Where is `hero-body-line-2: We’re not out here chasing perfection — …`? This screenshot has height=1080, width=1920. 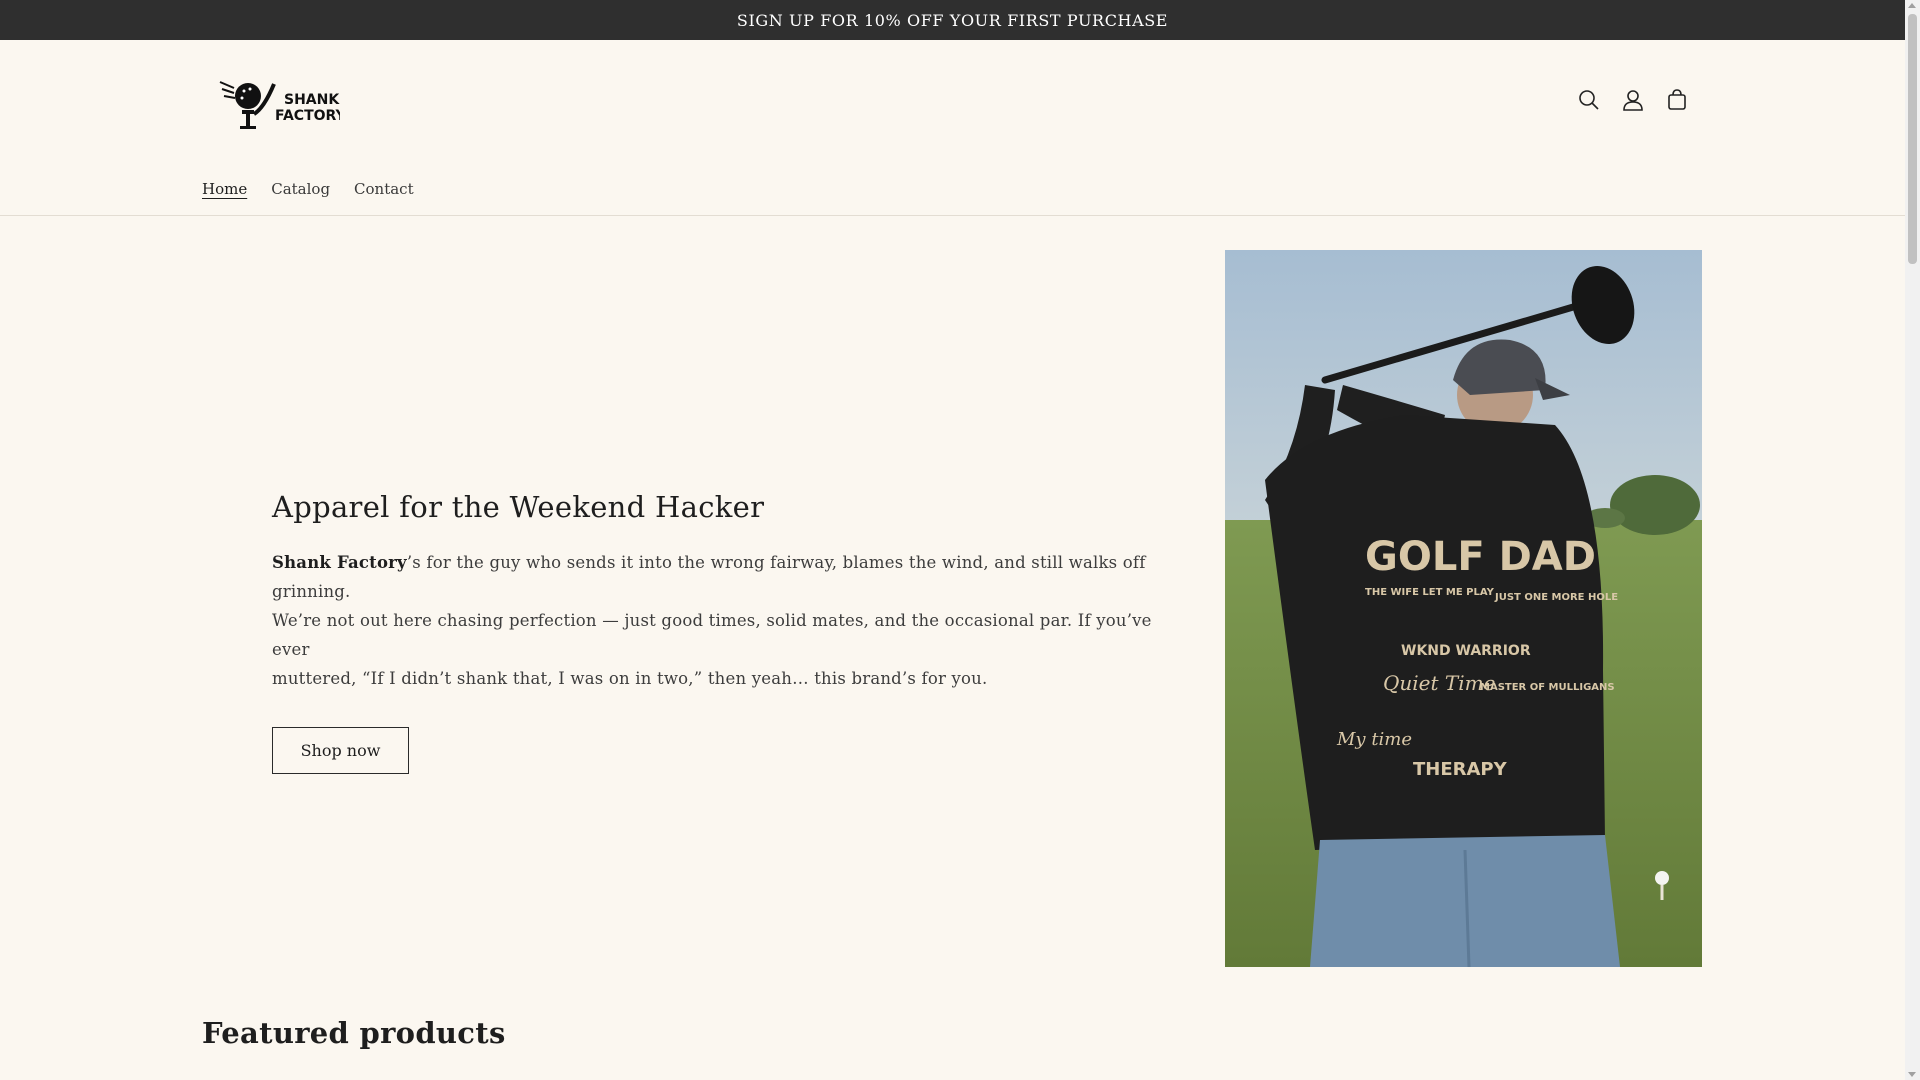
hero-body-line-2: We’re not out here chasing perfection — … is located at coordinates (712, 635).